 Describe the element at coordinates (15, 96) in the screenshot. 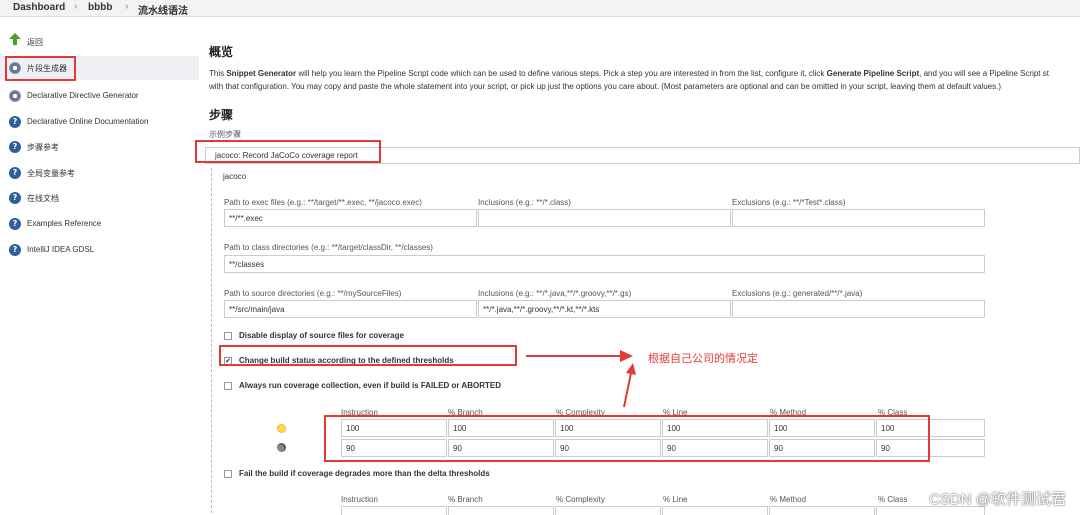

I see `gear-icon` at that location.